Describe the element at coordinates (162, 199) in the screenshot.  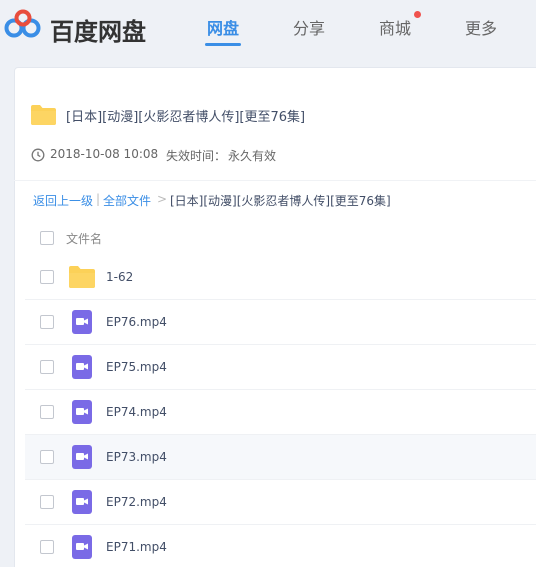
I see `breadcrumb-arrow: >` at that location.